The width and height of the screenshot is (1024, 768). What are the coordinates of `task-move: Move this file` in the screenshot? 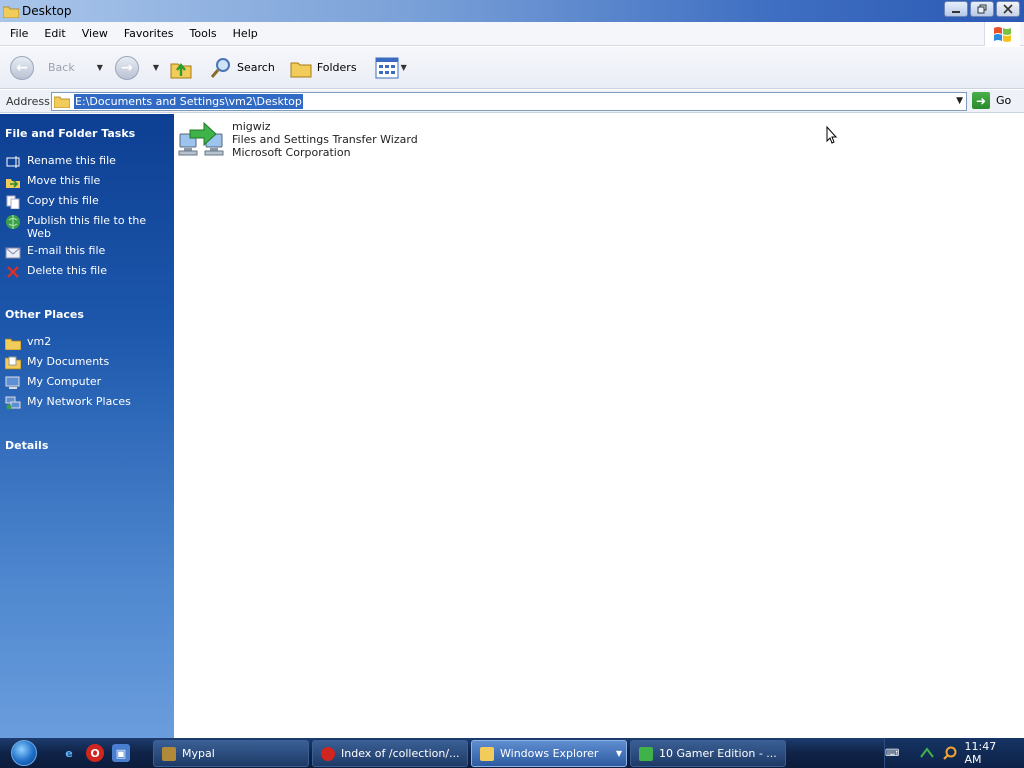 It's located at (87, 182).